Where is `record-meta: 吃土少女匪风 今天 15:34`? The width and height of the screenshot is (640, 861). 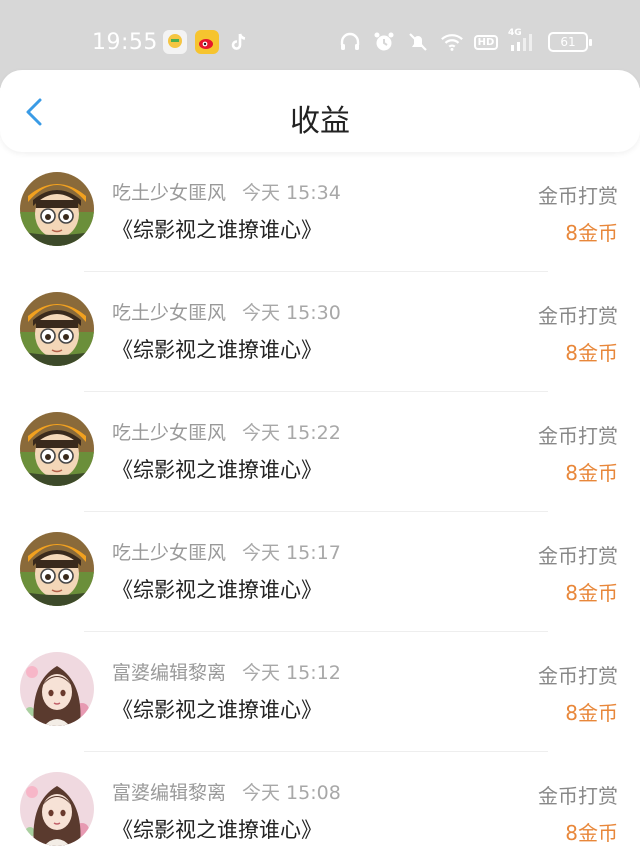 record-meta: 吃土少女匪风 今天 15:34 is located at coordinates (226, 191).